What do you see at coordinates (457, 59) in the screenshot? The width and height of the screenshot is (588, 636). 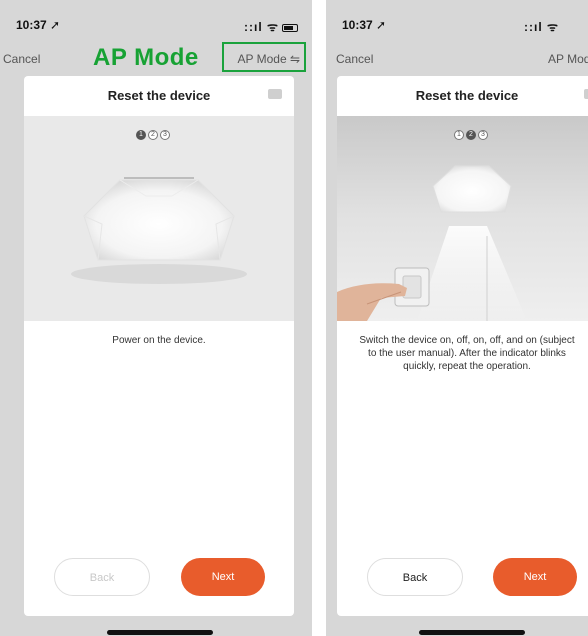 I see `nav-bar: Cancel AP Mod` at bounding box center [457, 59].